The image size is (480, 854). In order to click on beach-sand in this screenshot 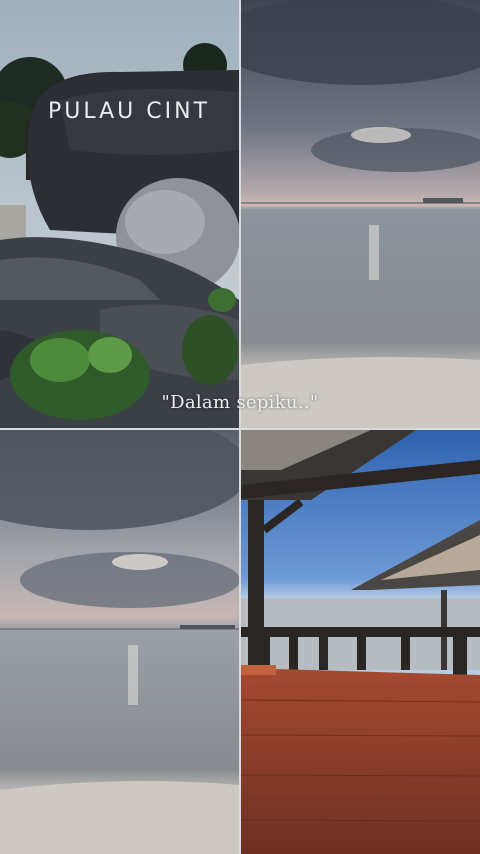, I will do `click(119, 817)`.